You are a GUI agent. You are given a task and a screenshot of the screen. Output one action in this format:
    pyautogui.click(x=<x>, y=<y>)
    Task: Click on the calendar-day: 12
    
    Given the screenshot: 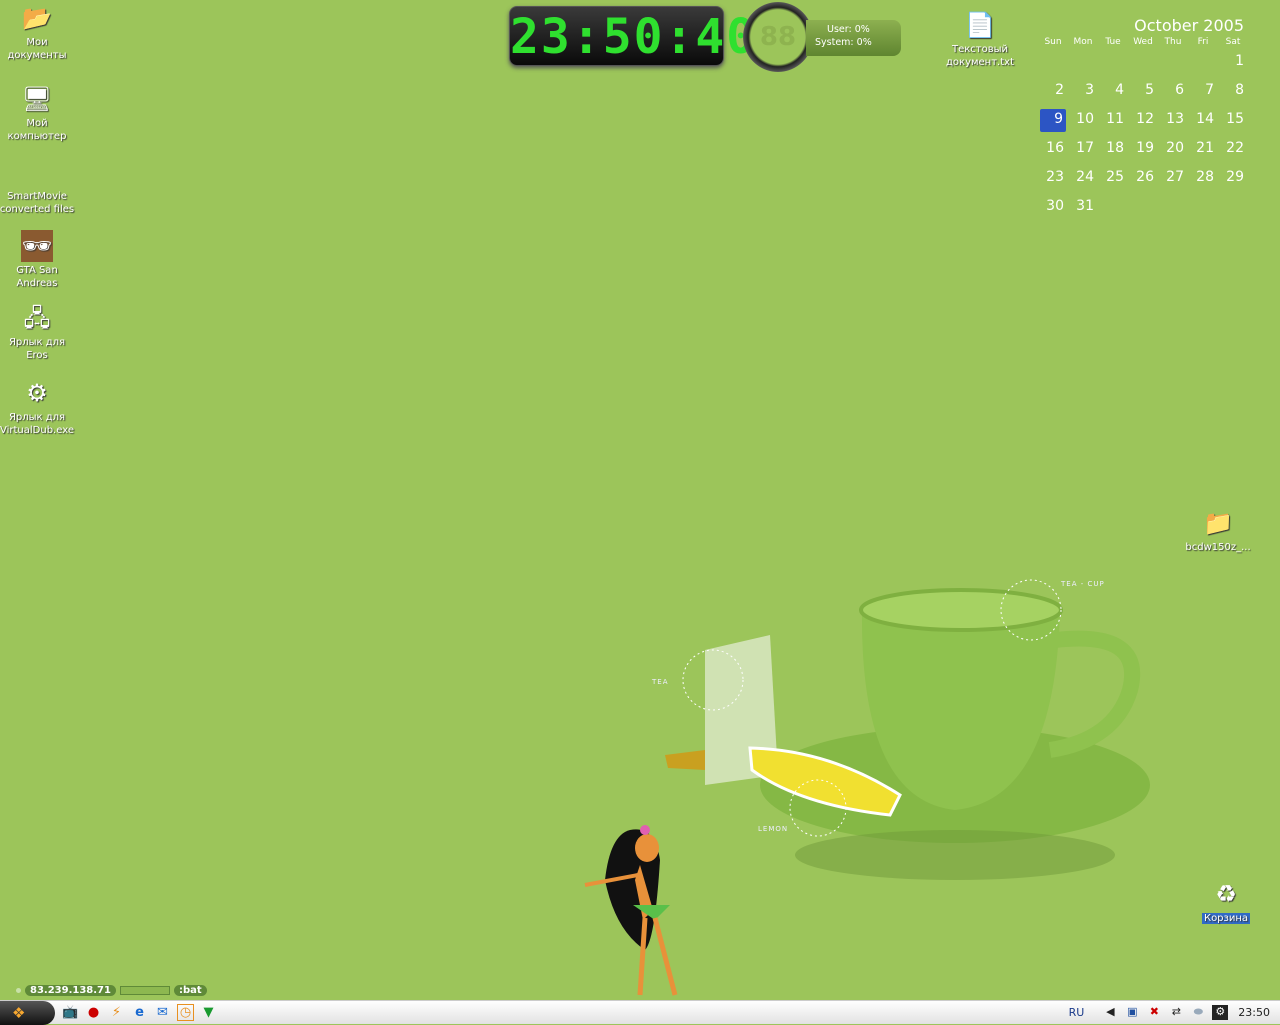 What is the action you would take?
    pyautogui.click(x=1143, y=119)
    